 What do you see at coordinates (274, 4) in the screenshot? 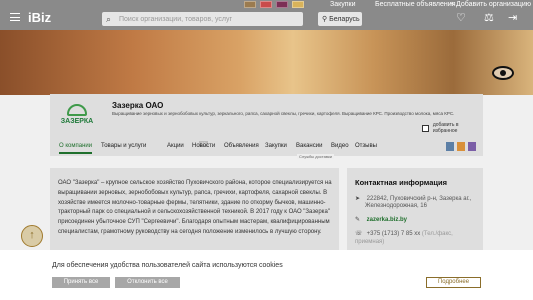
I see `language-flags` at bounding box center [274, 4].